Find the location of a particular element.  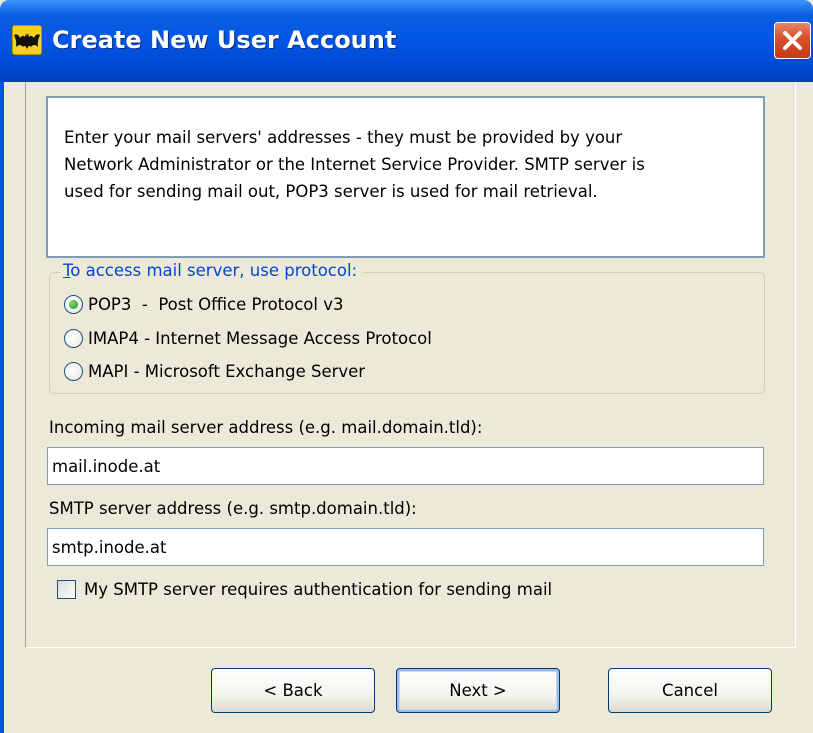

radio-pop3: POP3 - Post Office Protocol v3 is located at coordinates (204, 304).